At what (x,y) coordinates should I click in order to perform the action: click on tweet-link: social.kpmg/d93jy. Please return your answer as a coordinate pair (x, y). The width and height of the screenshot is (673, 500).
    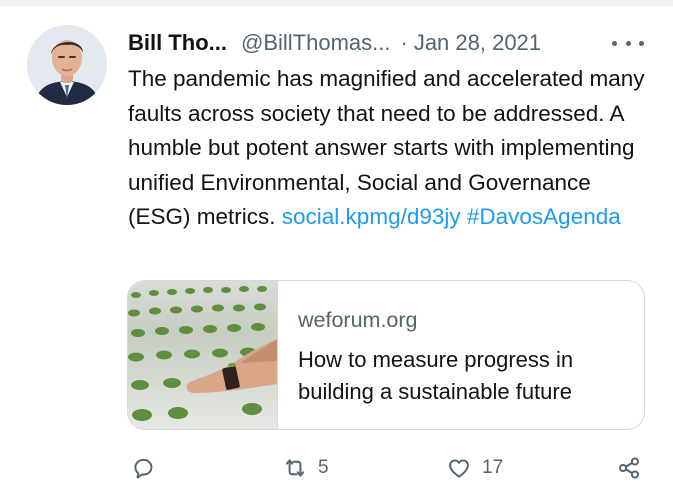
    Looking at the image, I should click on (371, 216).